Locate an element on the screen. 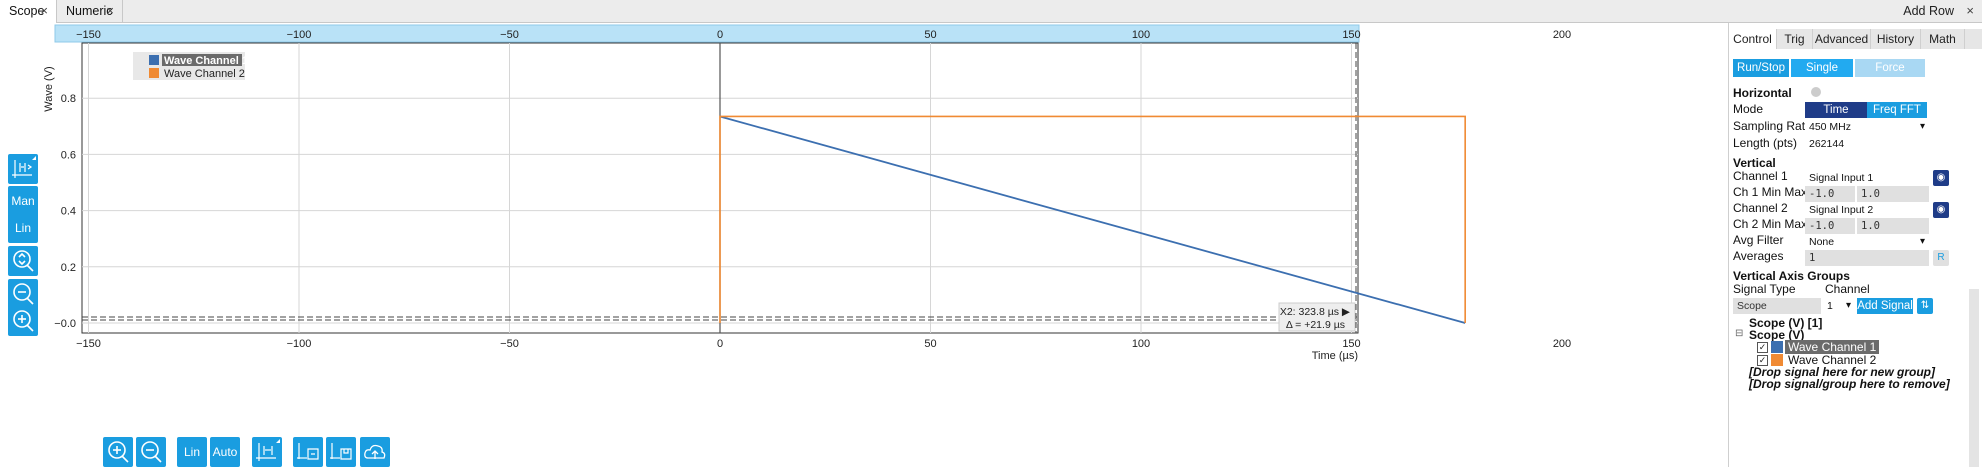  wave-ch1-color-swatch is located at coordinates (1777, 347).